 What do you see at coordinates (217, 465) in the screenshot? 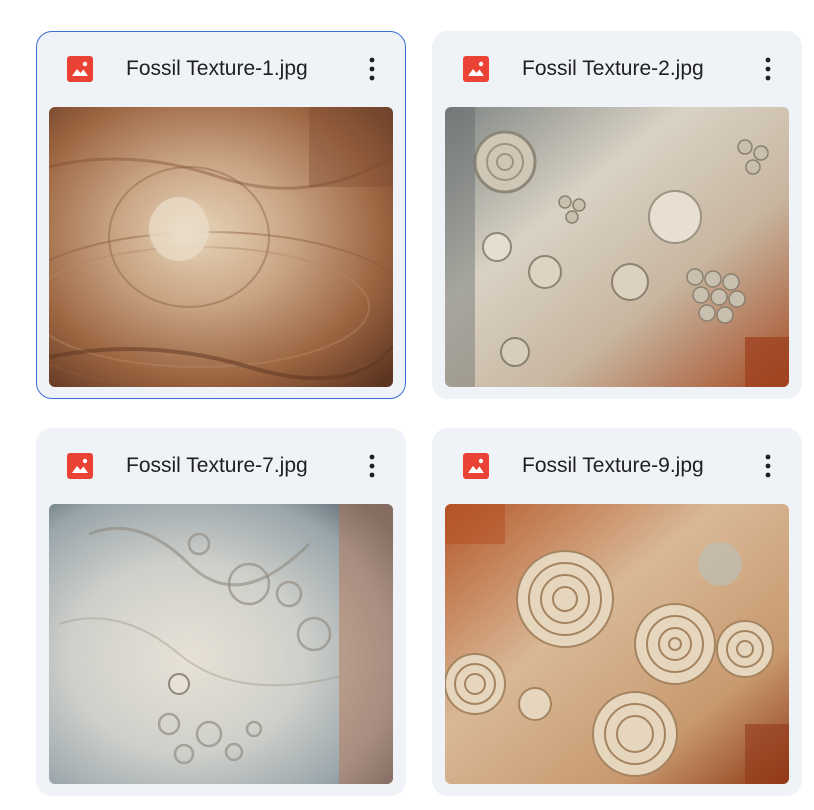
I see `file-name: Fossil Texture-7.jpg` at bounding box center [217, 465].